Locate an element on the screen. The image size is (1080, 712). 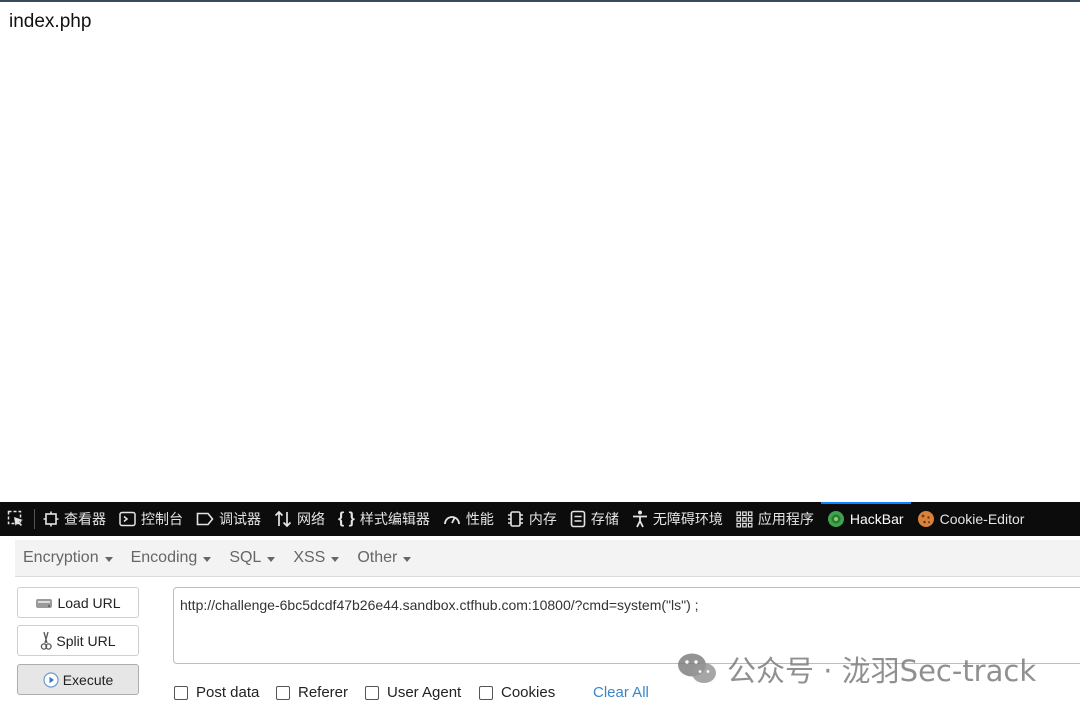
split-url-button: Split URL is located at coordinates (78, 640).